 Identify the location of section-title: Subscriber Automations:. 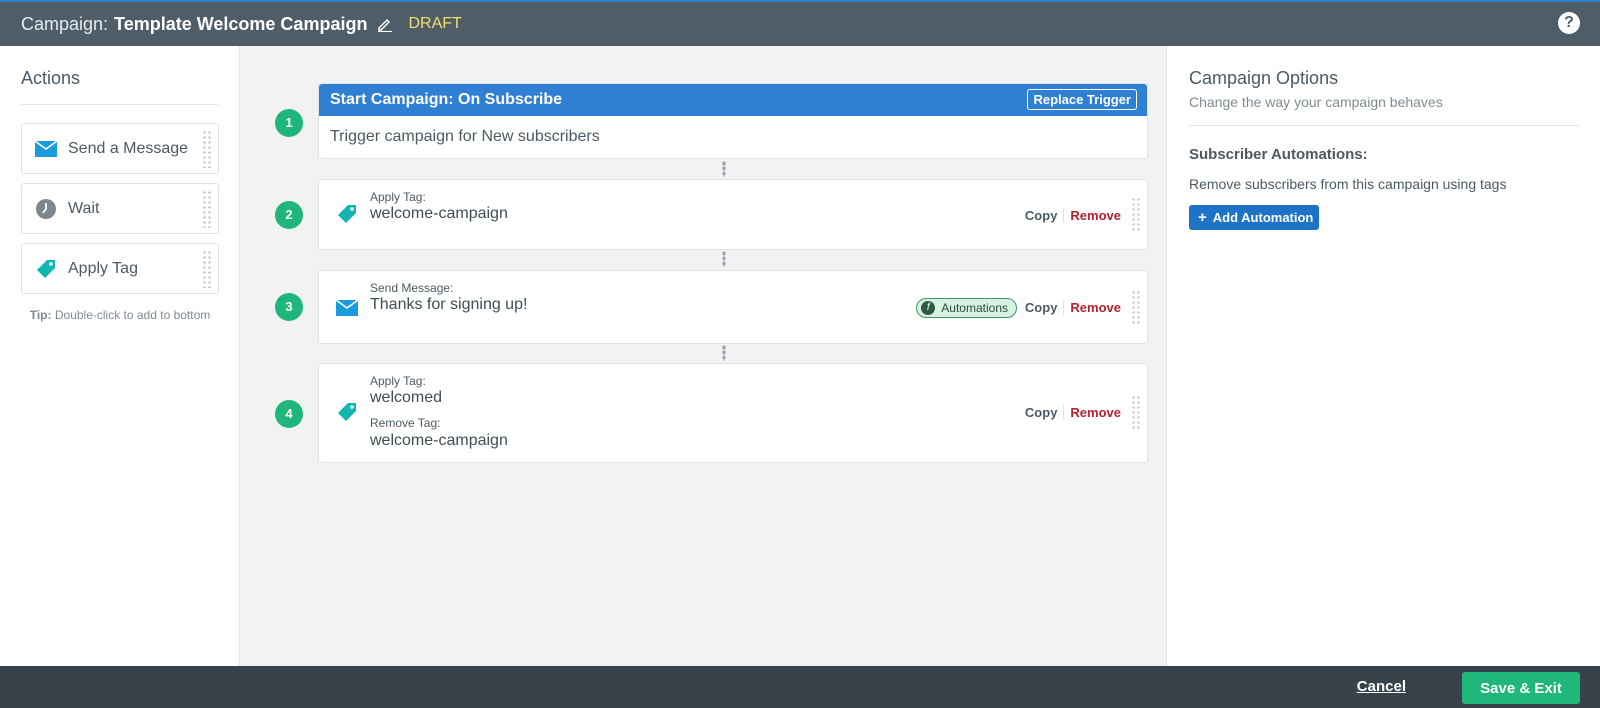
(1278, 154).